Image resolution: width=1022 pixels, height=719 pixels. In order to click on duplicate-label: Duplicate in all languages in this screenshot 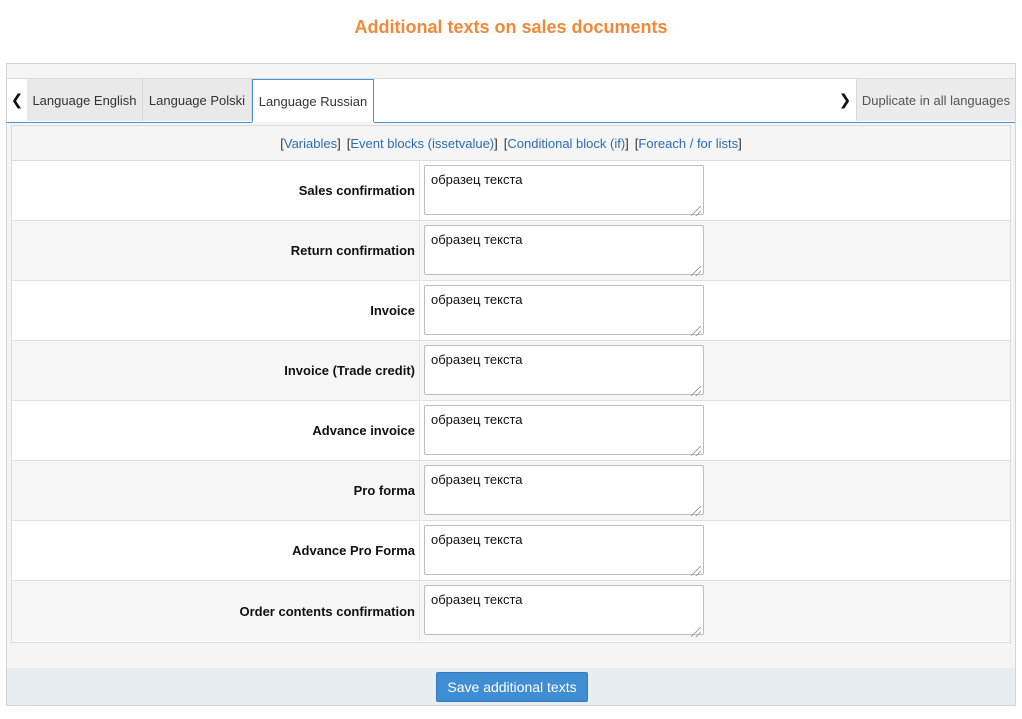, I will do `click(936, 100)`.